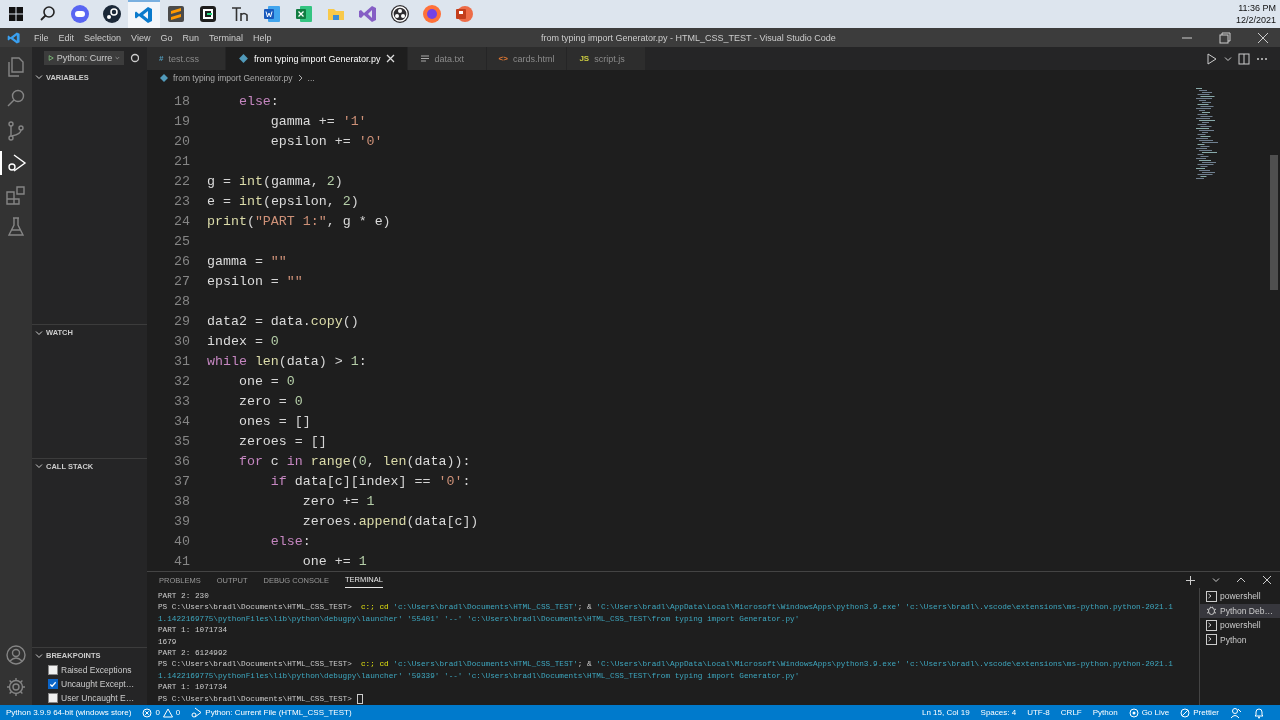 The image size is (1280, 720). What do you see at coordinates (317, 58) in the screenshot?
I see `editor-tab: from typing import Generator.py` at bounding box center [317, 58].